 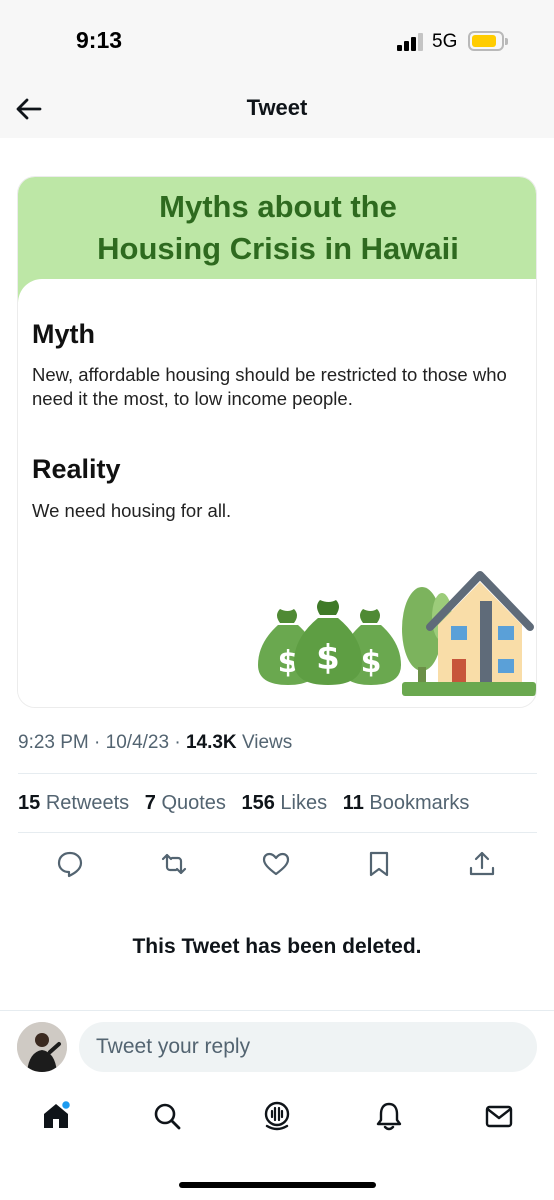 What do you see at coordinates (137, 742) in the screenshot?
I see `tweet-date: 10/4/23` at bounding box center [137, 742].